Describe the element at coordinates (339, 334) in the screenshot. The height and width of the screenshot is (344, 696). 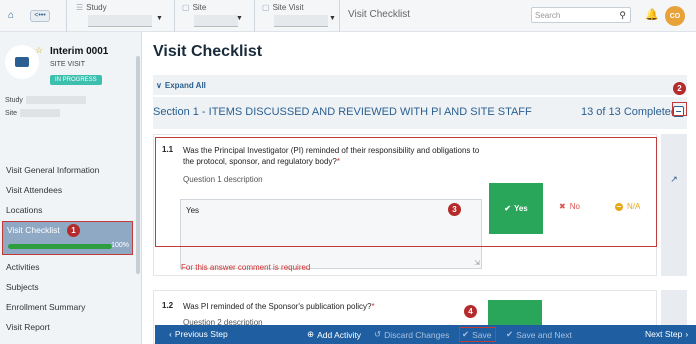
I see `add-activity-label: Add Activity` at that location.